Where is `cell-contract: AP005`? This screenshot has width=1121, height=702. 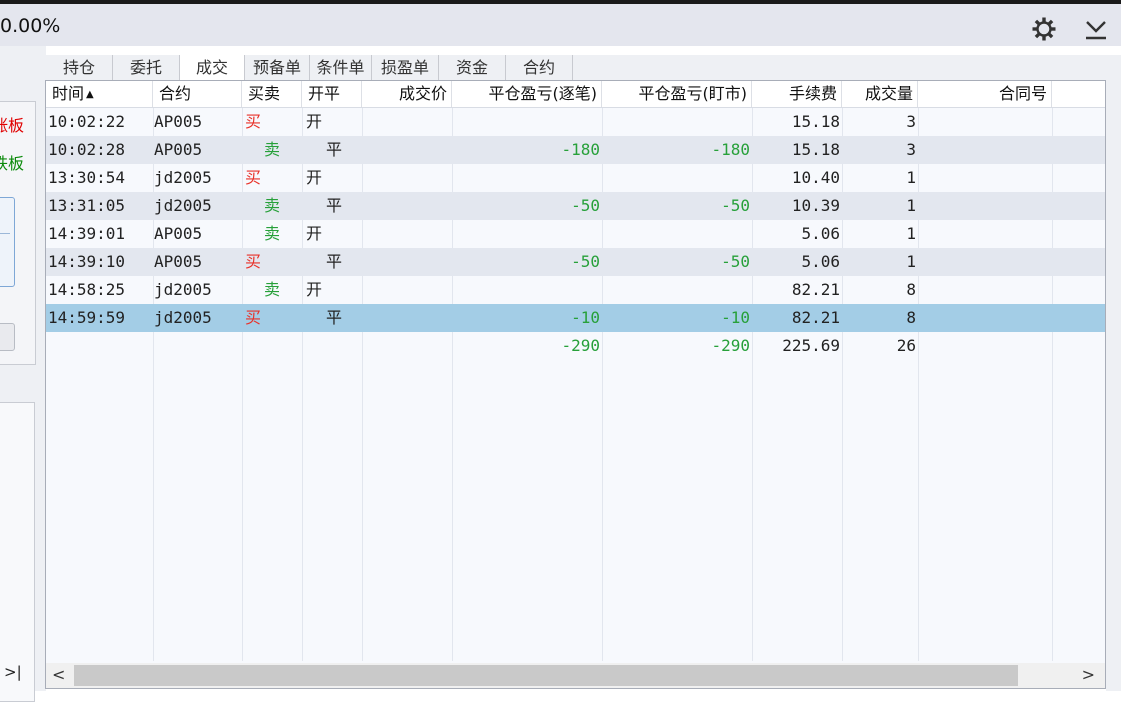
cell-contract: AP005 is located at coordinates (178, 121).